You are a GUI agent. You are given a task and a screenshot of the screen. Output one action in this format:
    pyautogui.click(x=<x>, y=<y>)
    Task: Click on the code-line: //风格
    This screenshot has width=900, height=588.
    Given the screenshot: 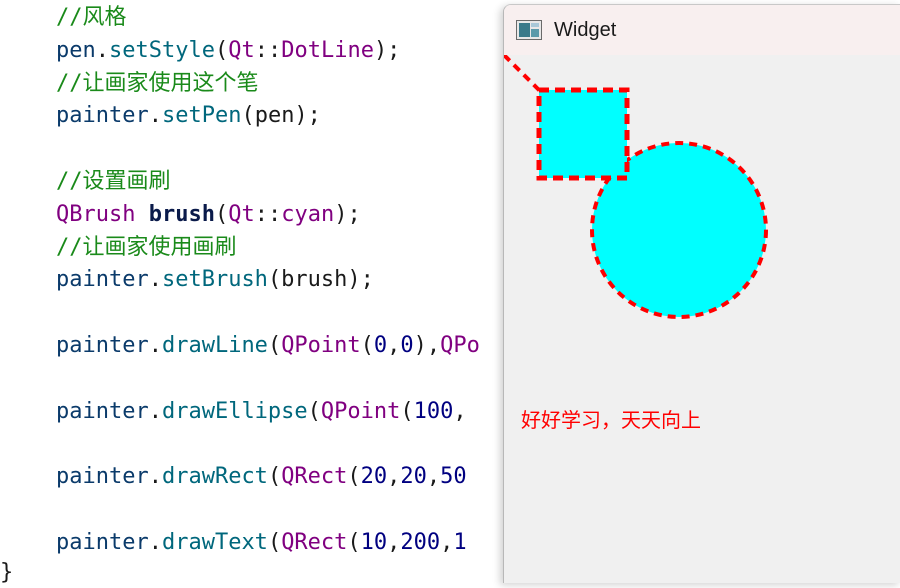 What is the action you would take?
    pyautogui.click(x=91, y=18)
    